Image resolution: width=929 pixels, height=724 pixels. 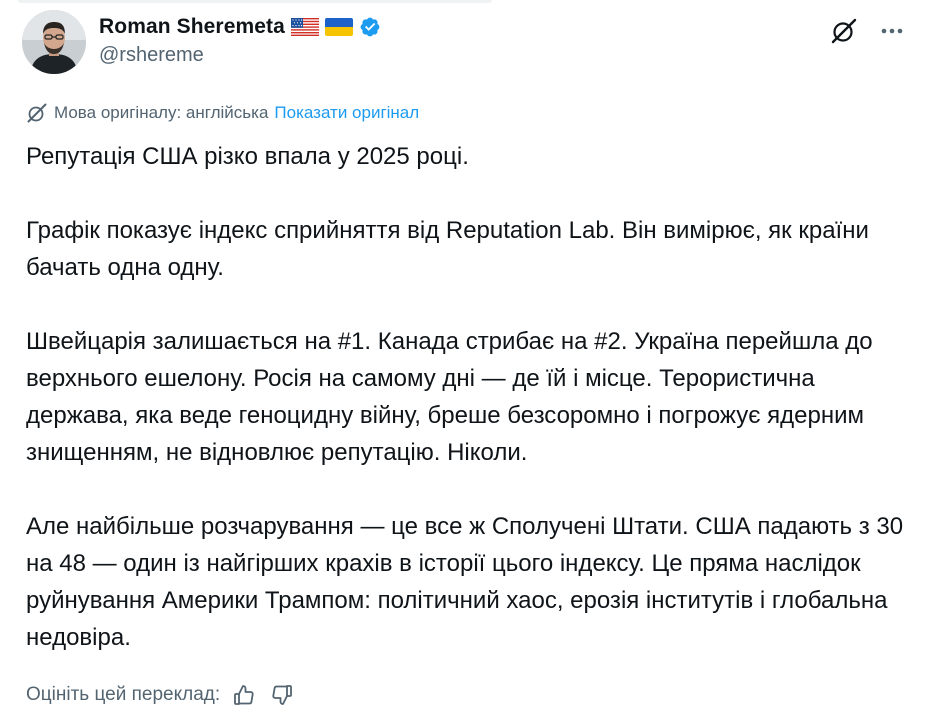 I want to click on more-options-button, so click(x=892, y=31).